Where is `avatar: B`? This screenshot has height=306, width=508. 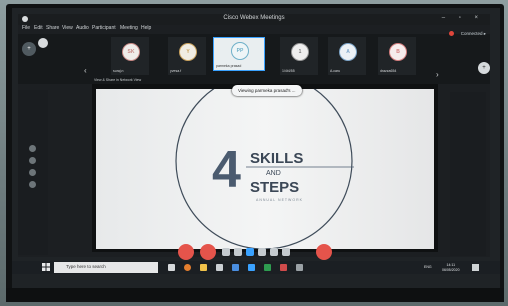
avatar: B is located at coordinates (398, 52).